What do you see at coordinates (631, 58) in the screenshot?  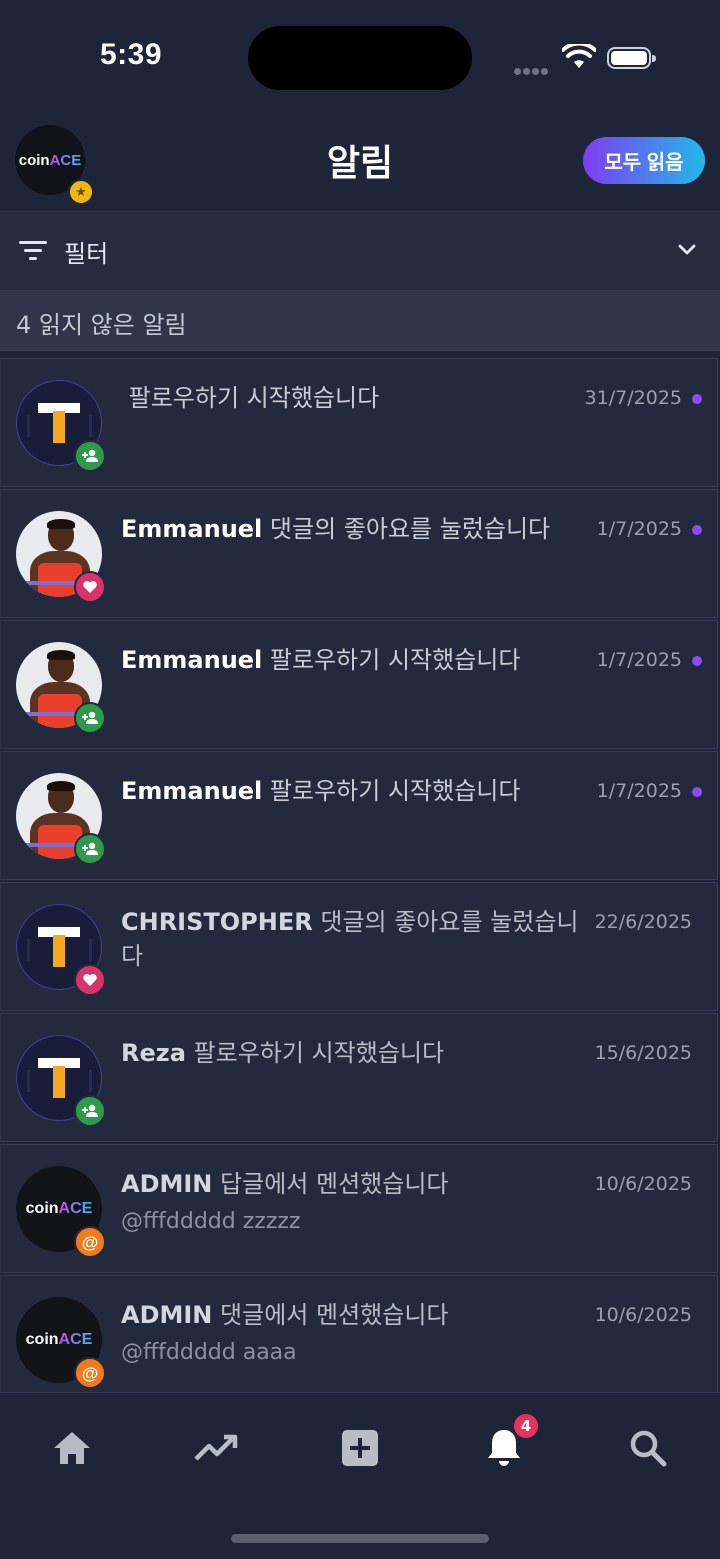 I see `battery-icon` at bounding box center [631, 58].